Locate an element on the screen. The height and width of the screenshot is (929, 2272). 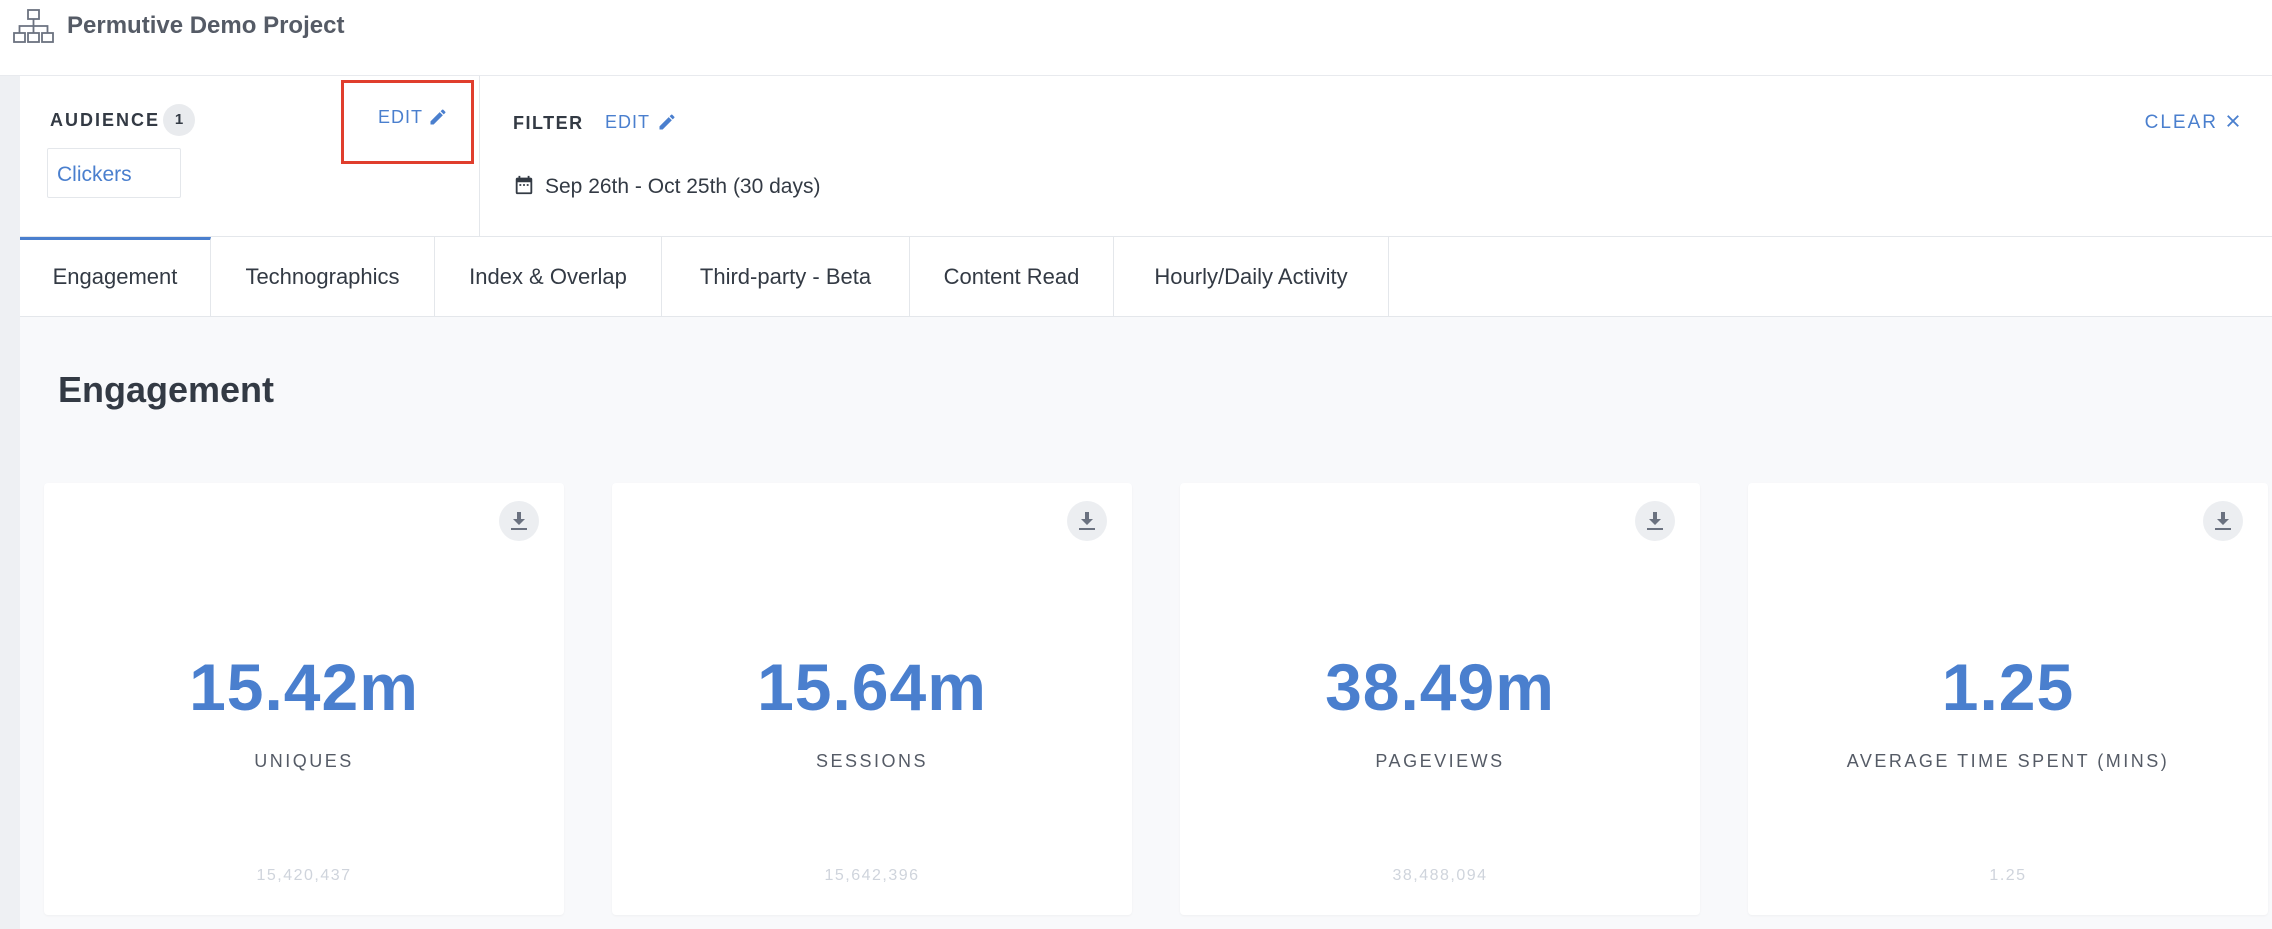
tab-hourly-daily-activity: Hourly/Daily Activity is located at coordinates (1251, 276).